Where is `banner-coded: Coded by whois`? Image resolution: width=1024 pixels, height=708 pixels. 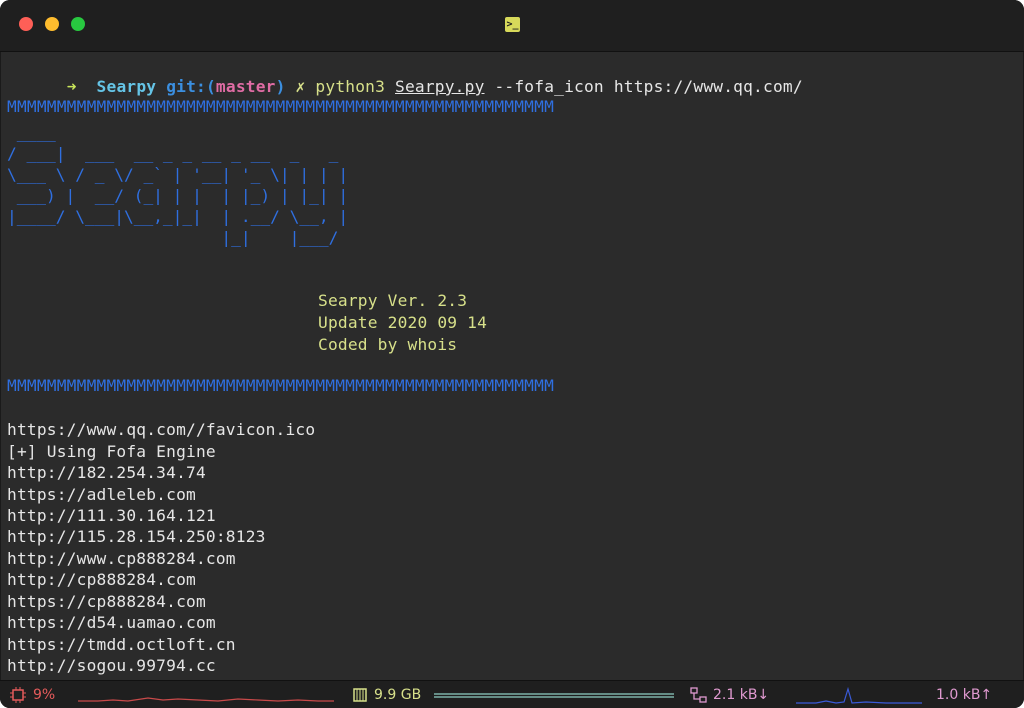
banner-coded: Coded by whois is located at coordinates (388, 344).